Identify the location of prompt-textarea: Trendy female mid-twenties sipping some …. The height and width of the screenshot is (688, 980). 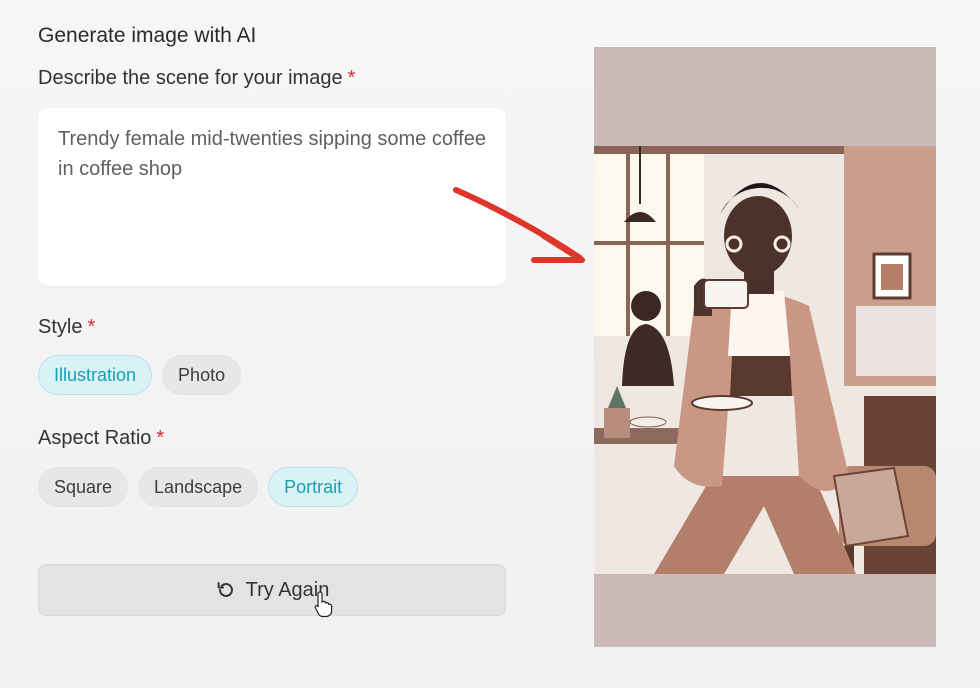
(272, 197).